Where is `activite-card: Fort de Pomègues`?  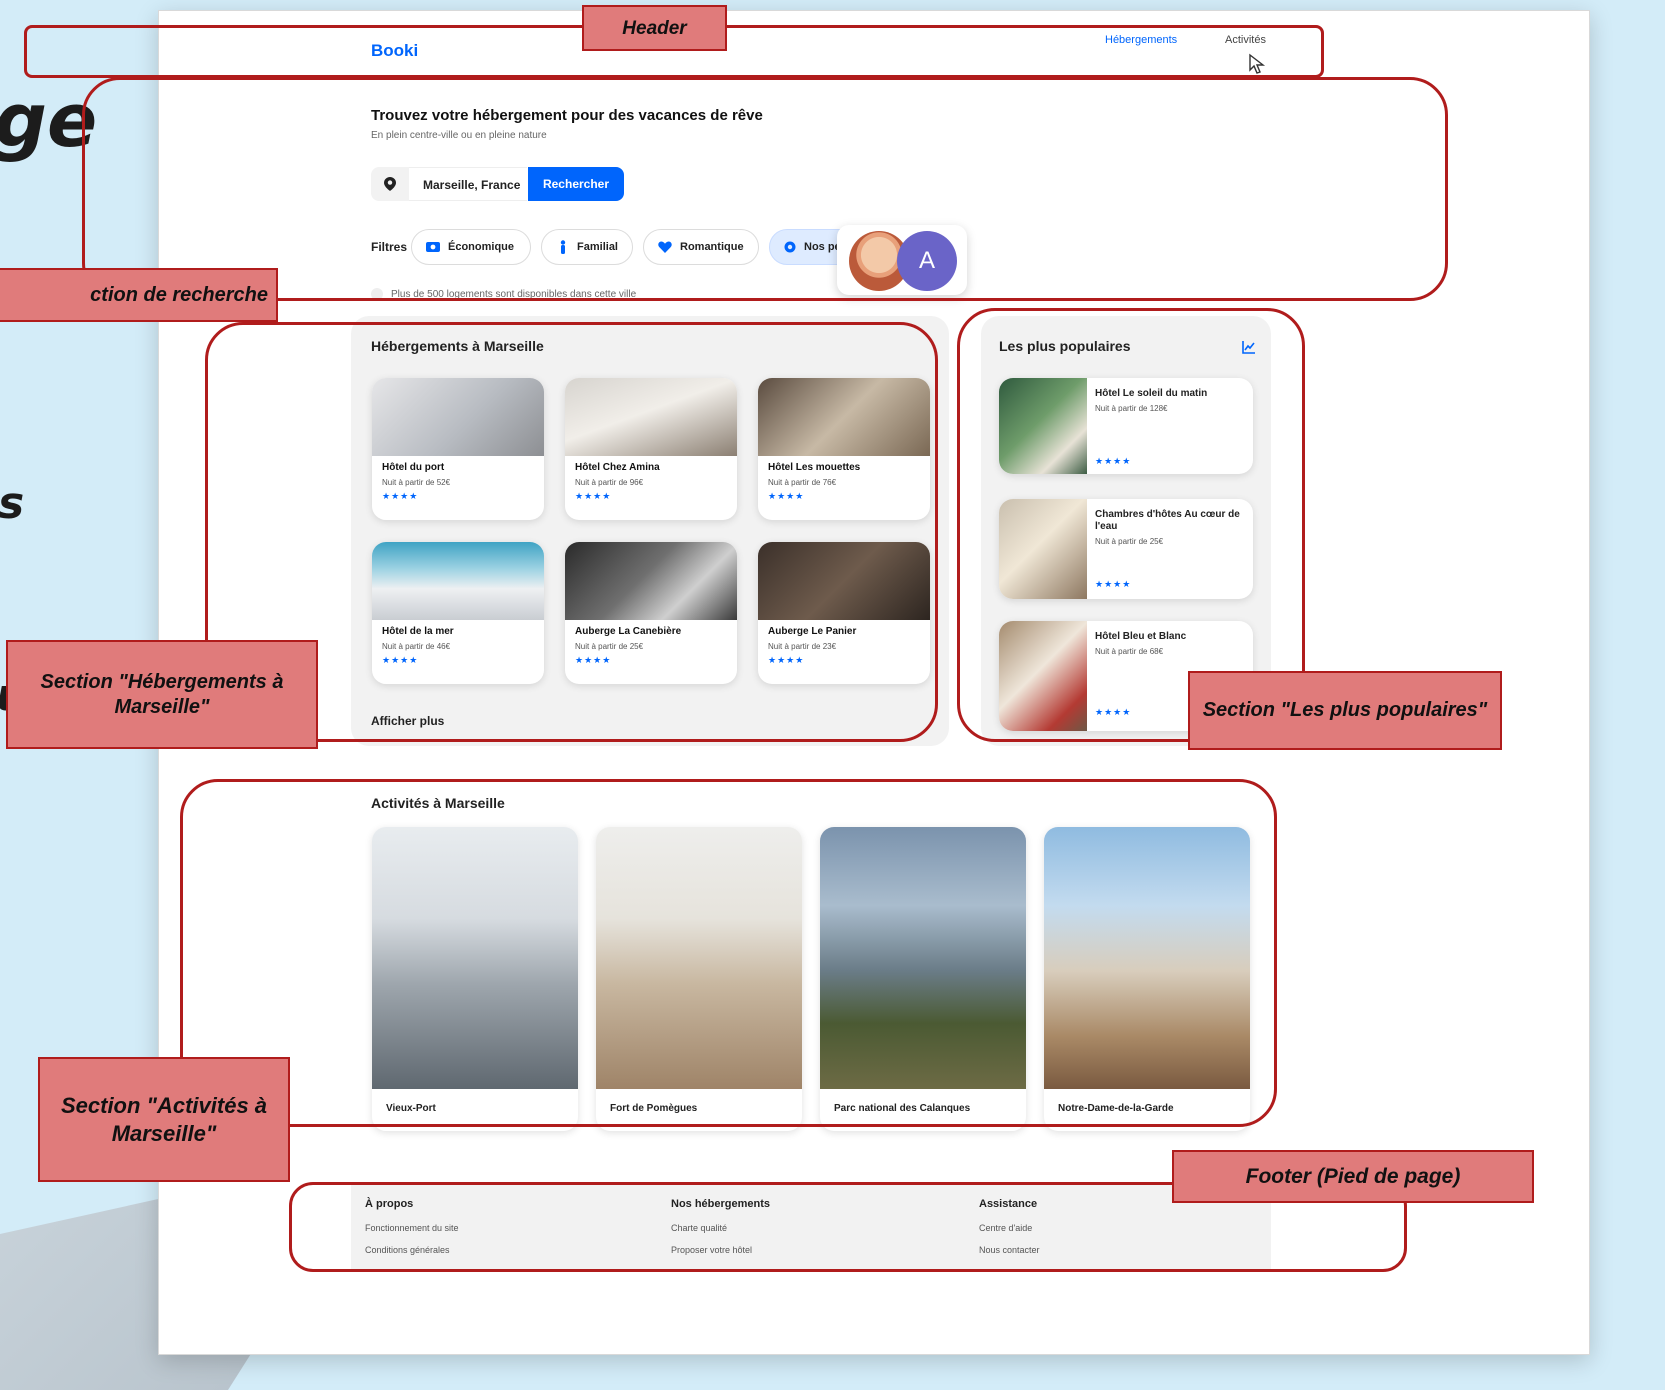 activite-card: Fort de Pomègues is located at coordinates (699, 979).